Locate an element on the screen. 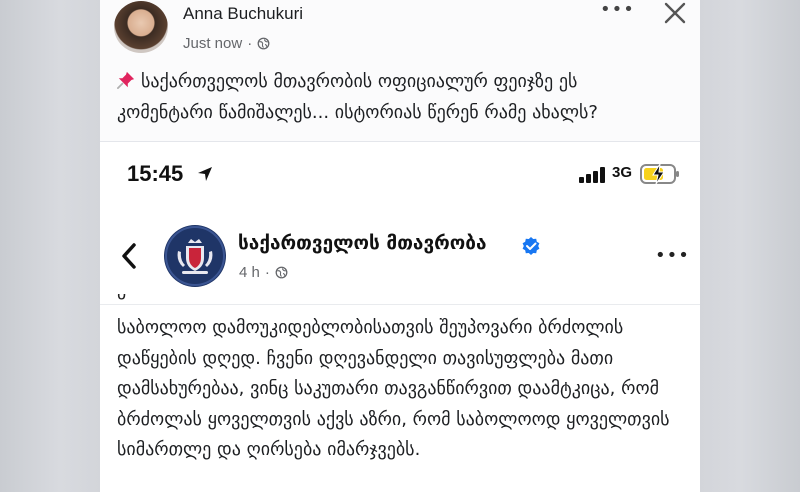 Image resolution: width=800 pixels, height=492 pixels. truncated-text: პ is located at coordinates (397, 299).